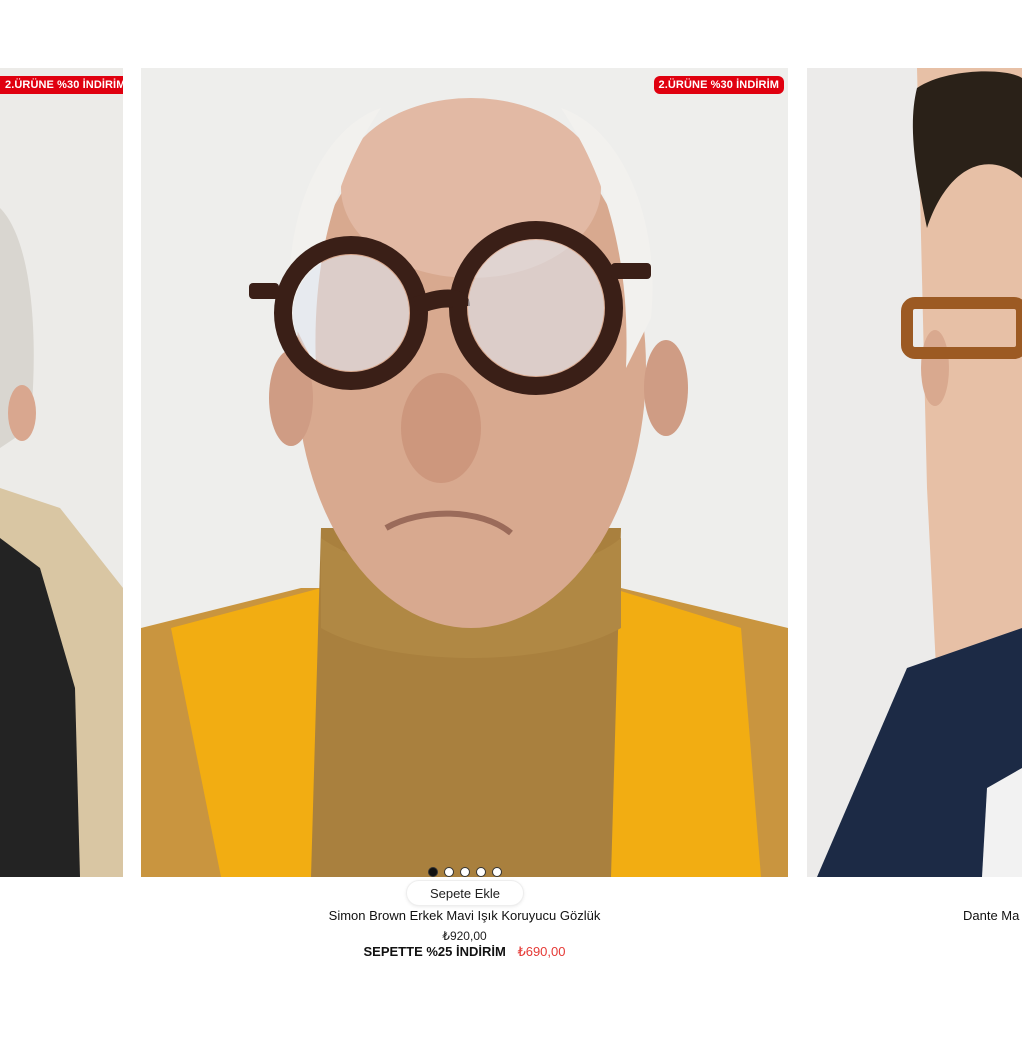  Describe the element at coordinates (991, 915) in the screenshot. I see `product-title-right: Dante Ma` at that location.